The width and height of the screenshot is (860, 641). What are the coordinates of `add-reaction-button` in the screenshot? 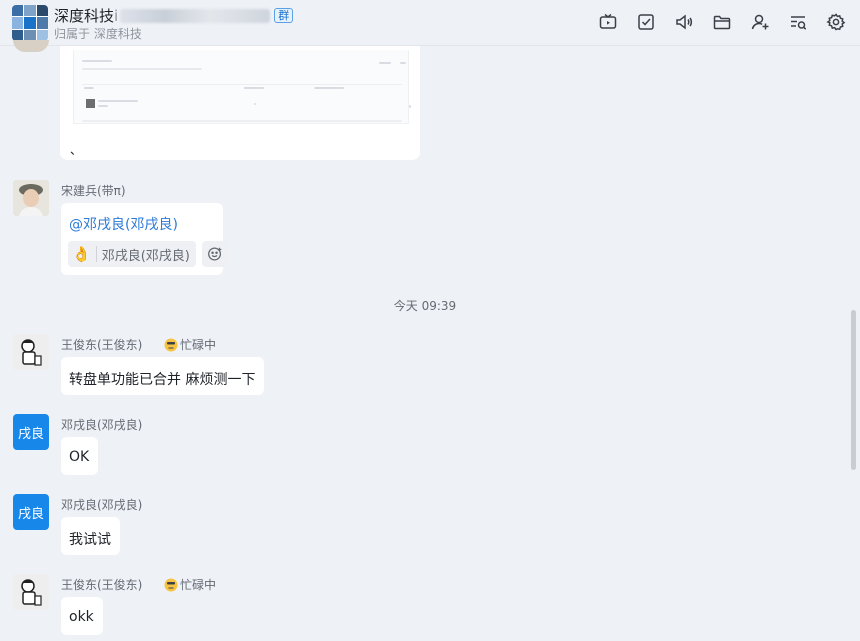 It's located at (214, 254).